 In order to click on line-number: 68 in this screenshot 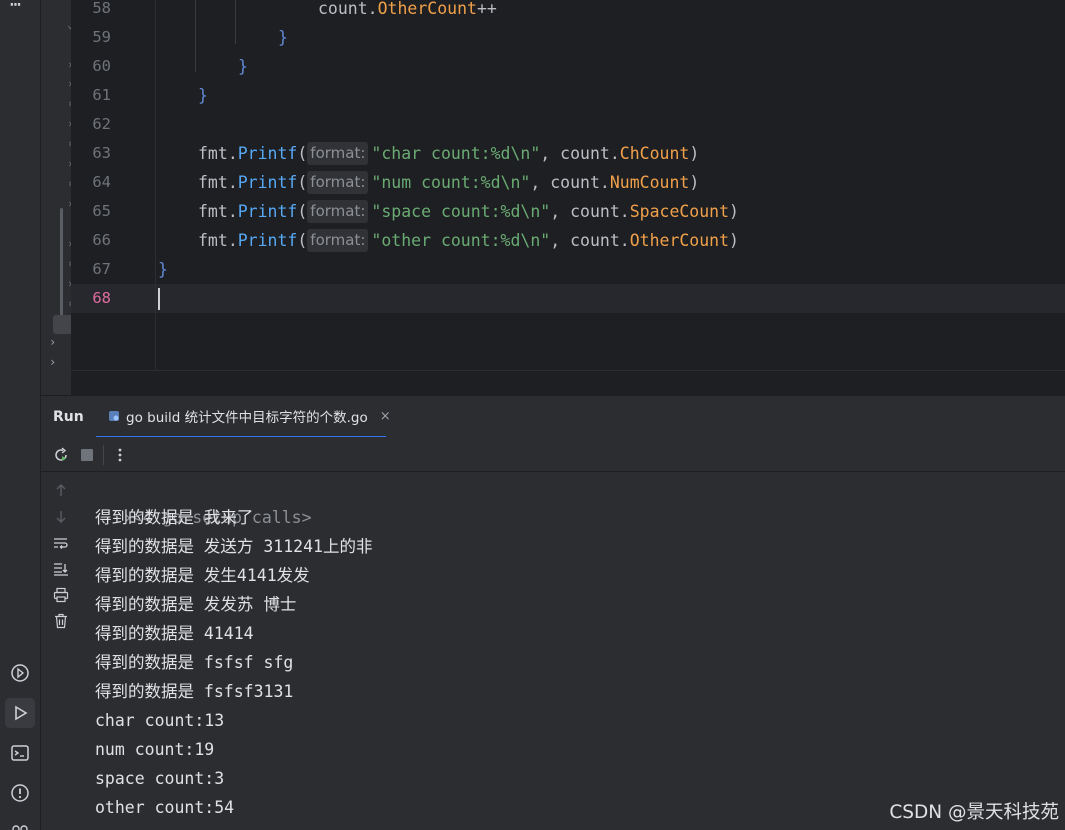, I will do `click(101, 298)`.